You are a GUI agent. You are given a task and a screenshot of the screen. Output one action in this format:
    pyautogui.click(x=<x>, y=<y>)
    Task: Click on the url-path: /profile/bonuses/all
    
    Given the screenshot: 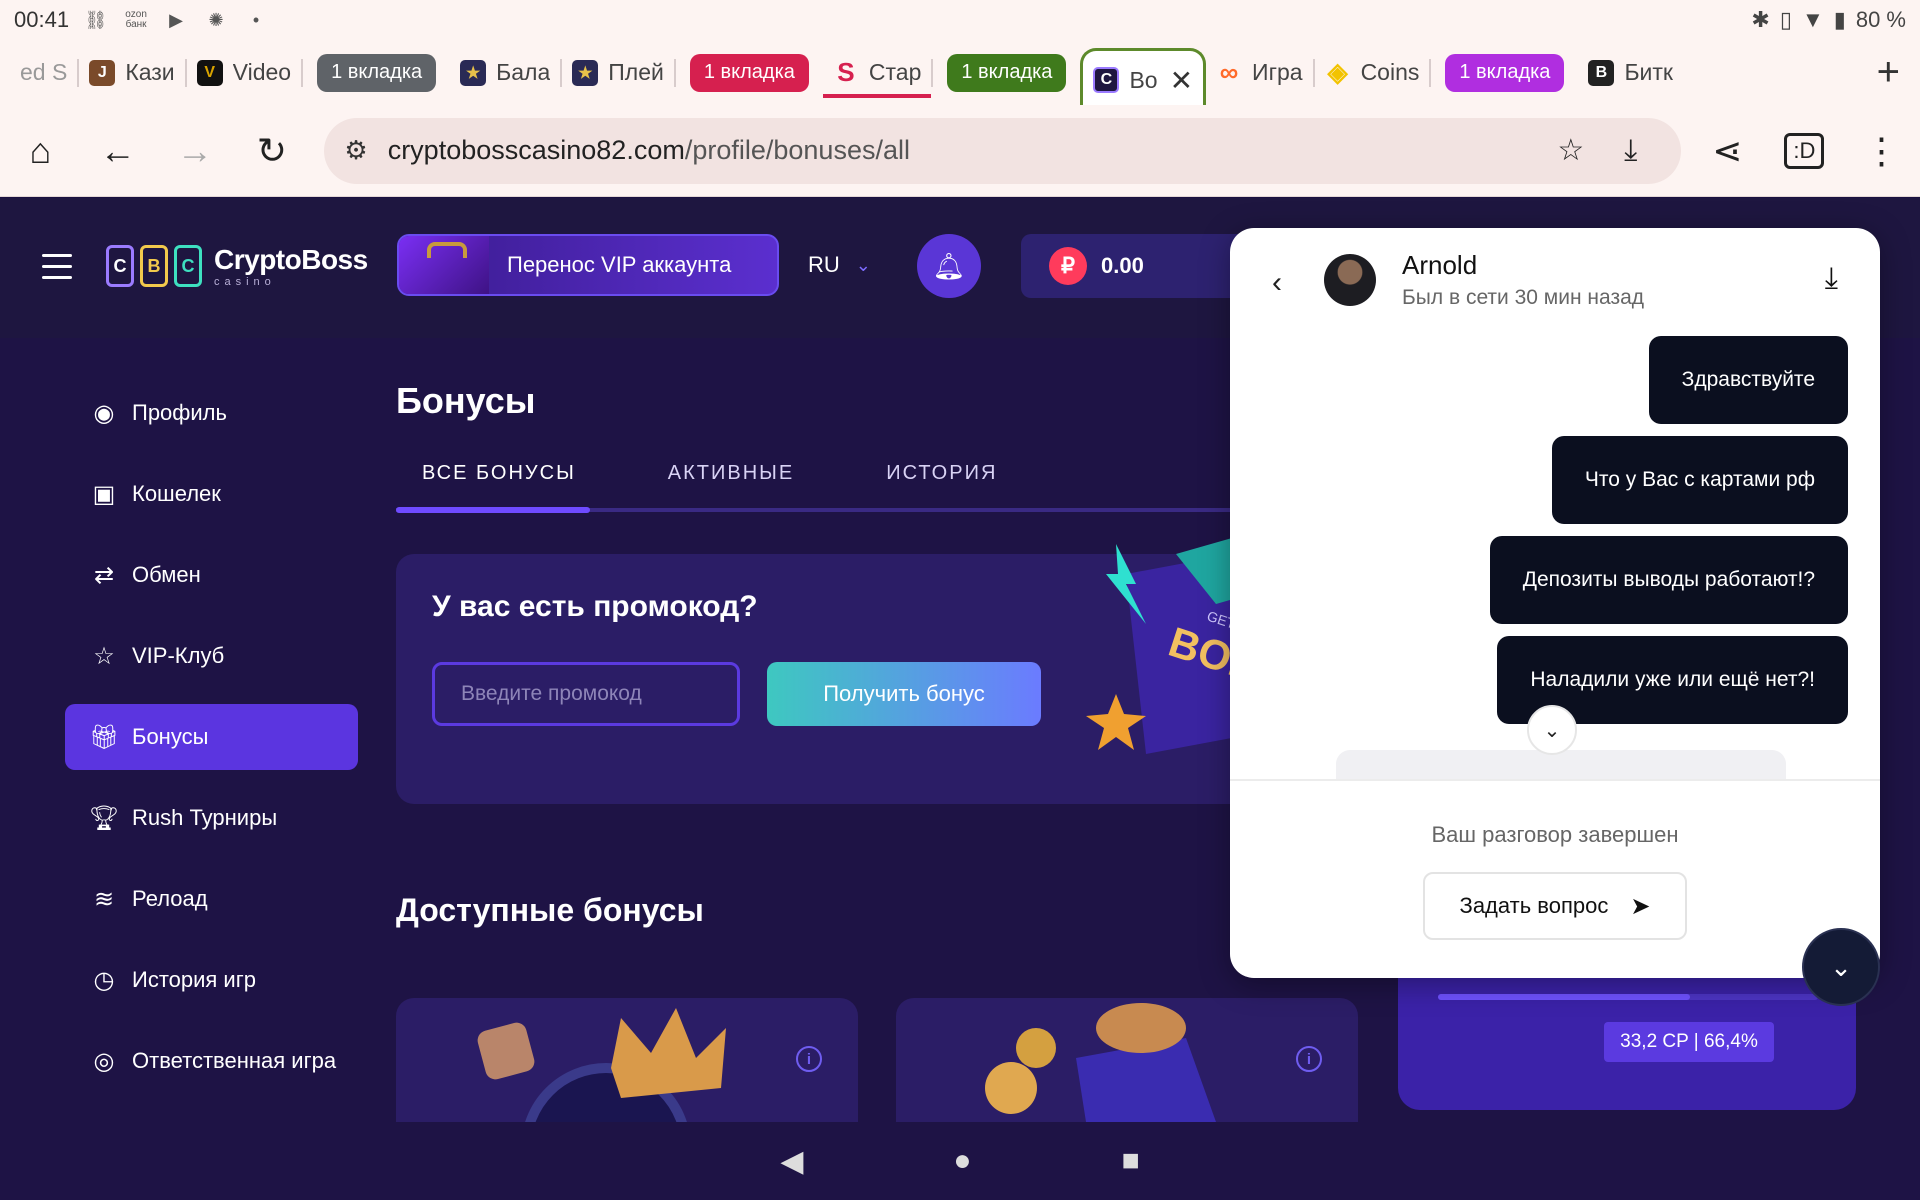 What is the action you would take?
    pyautogui.click(x=797, y=150)
    